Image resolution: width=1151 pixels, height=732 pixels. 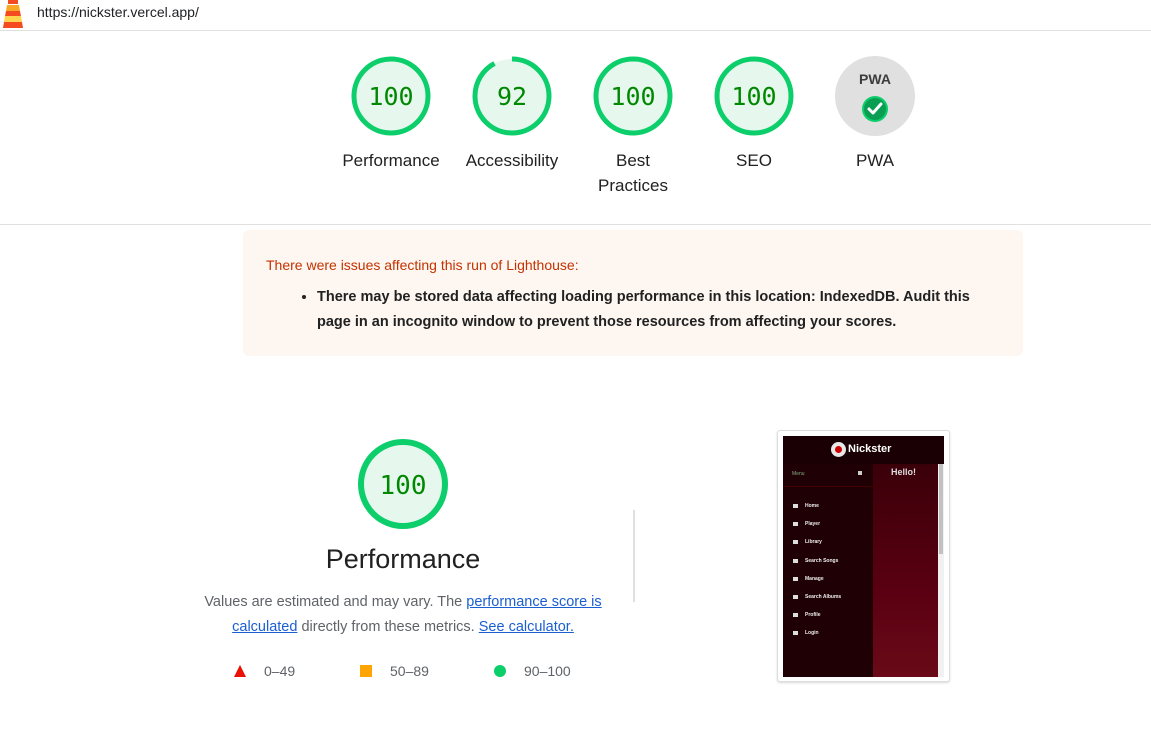 I want to click on app-menu-item: Search Songs, so click(x=815, y=561).